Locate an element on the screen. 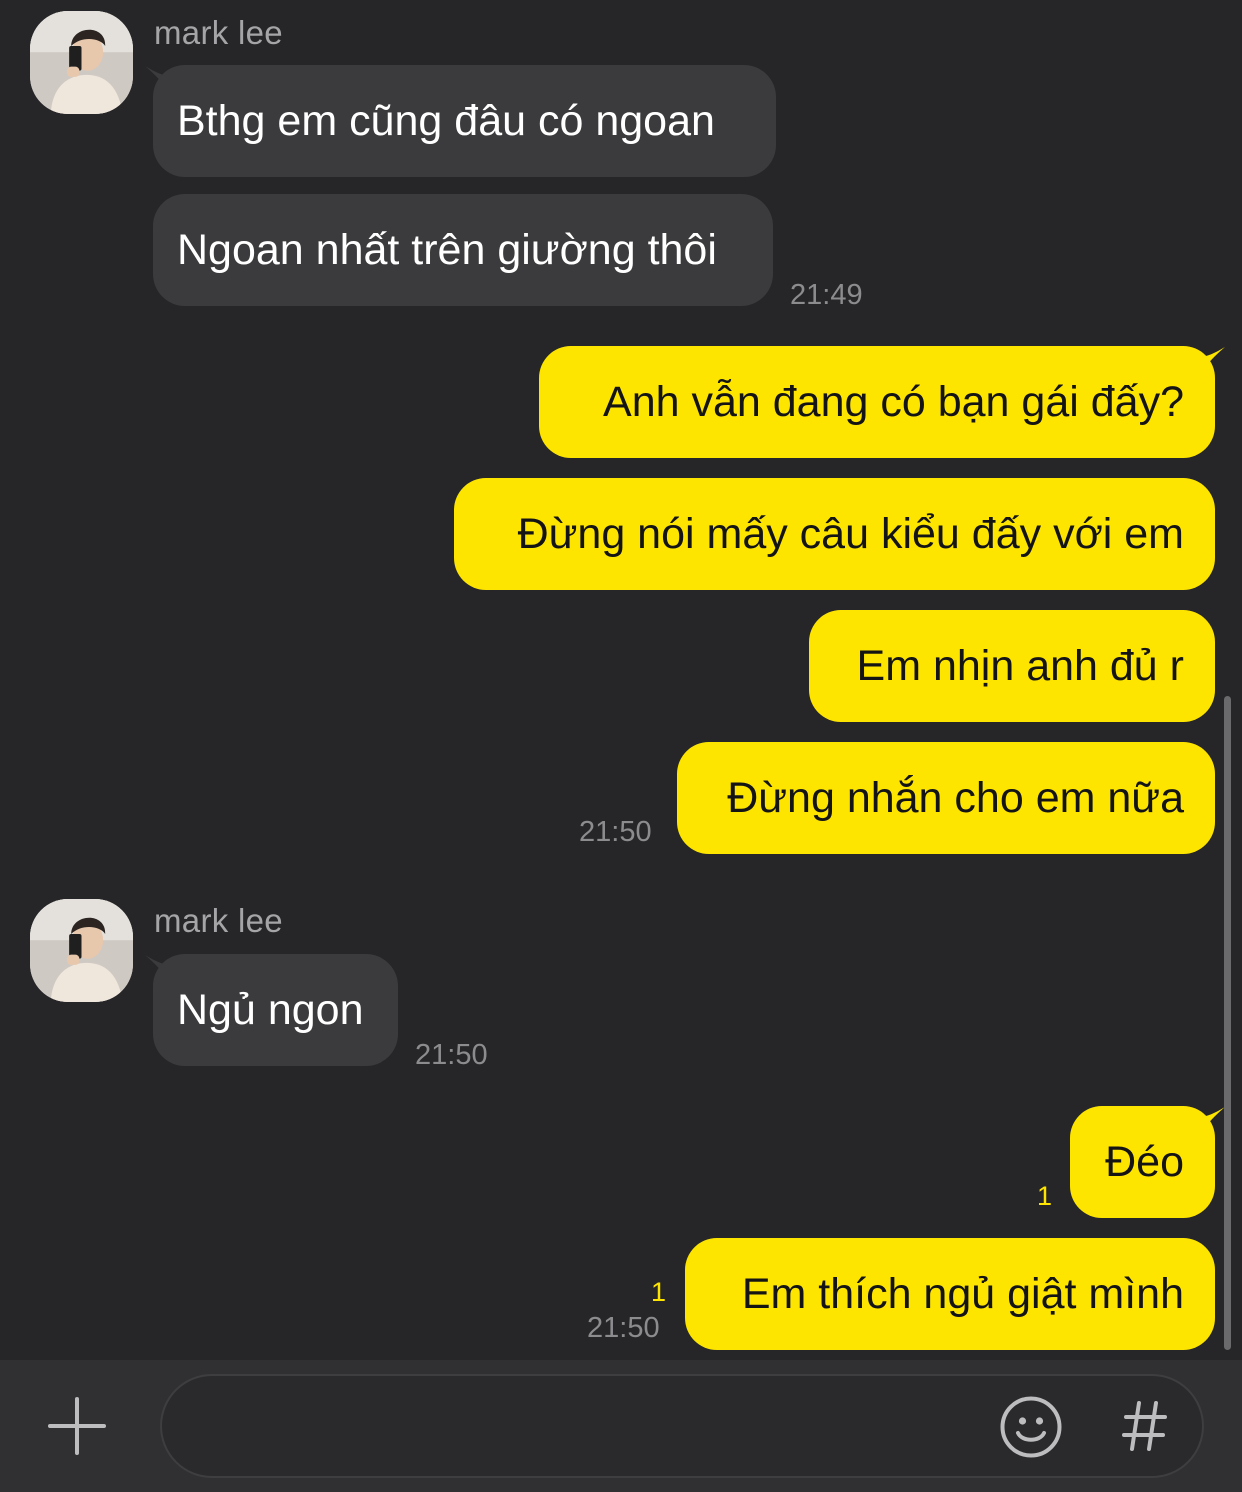  message-text: Anh vẫn đang có bạn gái đấy? is located at coordinates (893, 401).